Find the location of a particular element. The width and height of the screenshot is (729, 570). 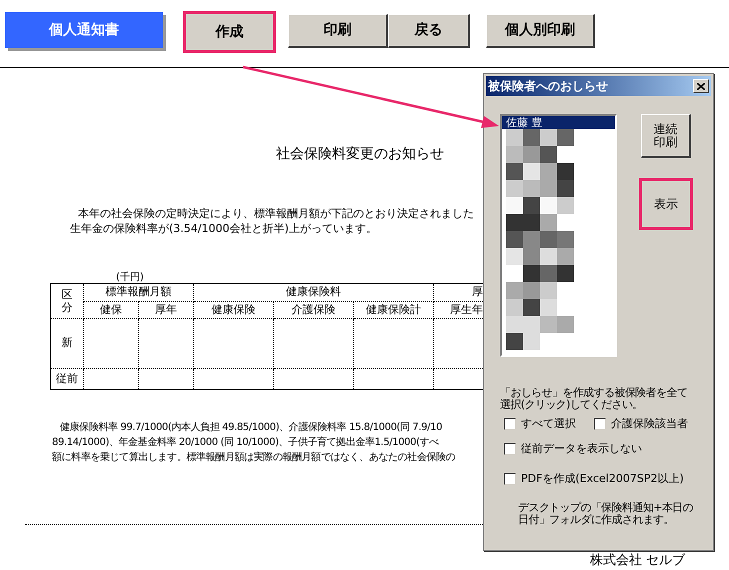

close-button is located at coordinates (701, 86).